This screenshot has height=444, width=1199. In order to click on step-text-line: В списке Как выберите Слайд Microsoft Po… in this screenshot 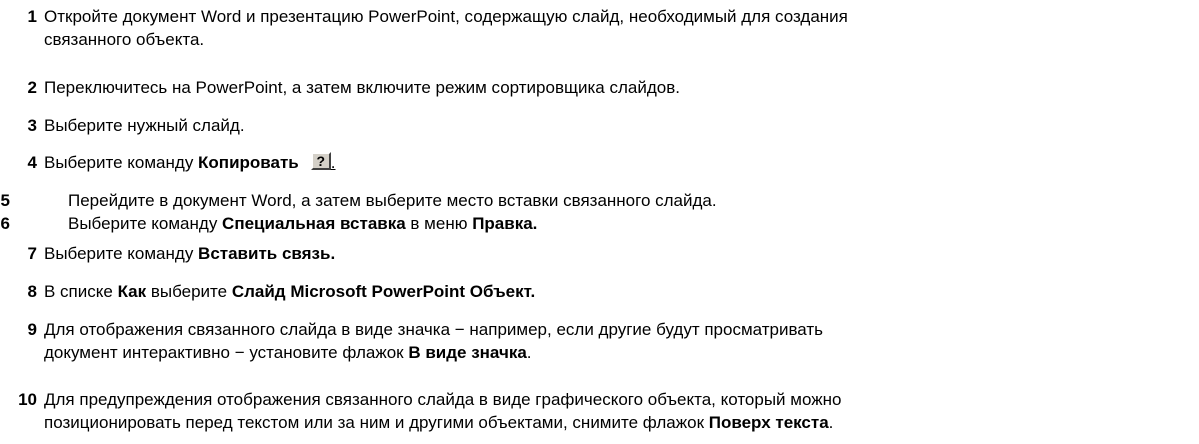, I will do `click(289, 292)`.